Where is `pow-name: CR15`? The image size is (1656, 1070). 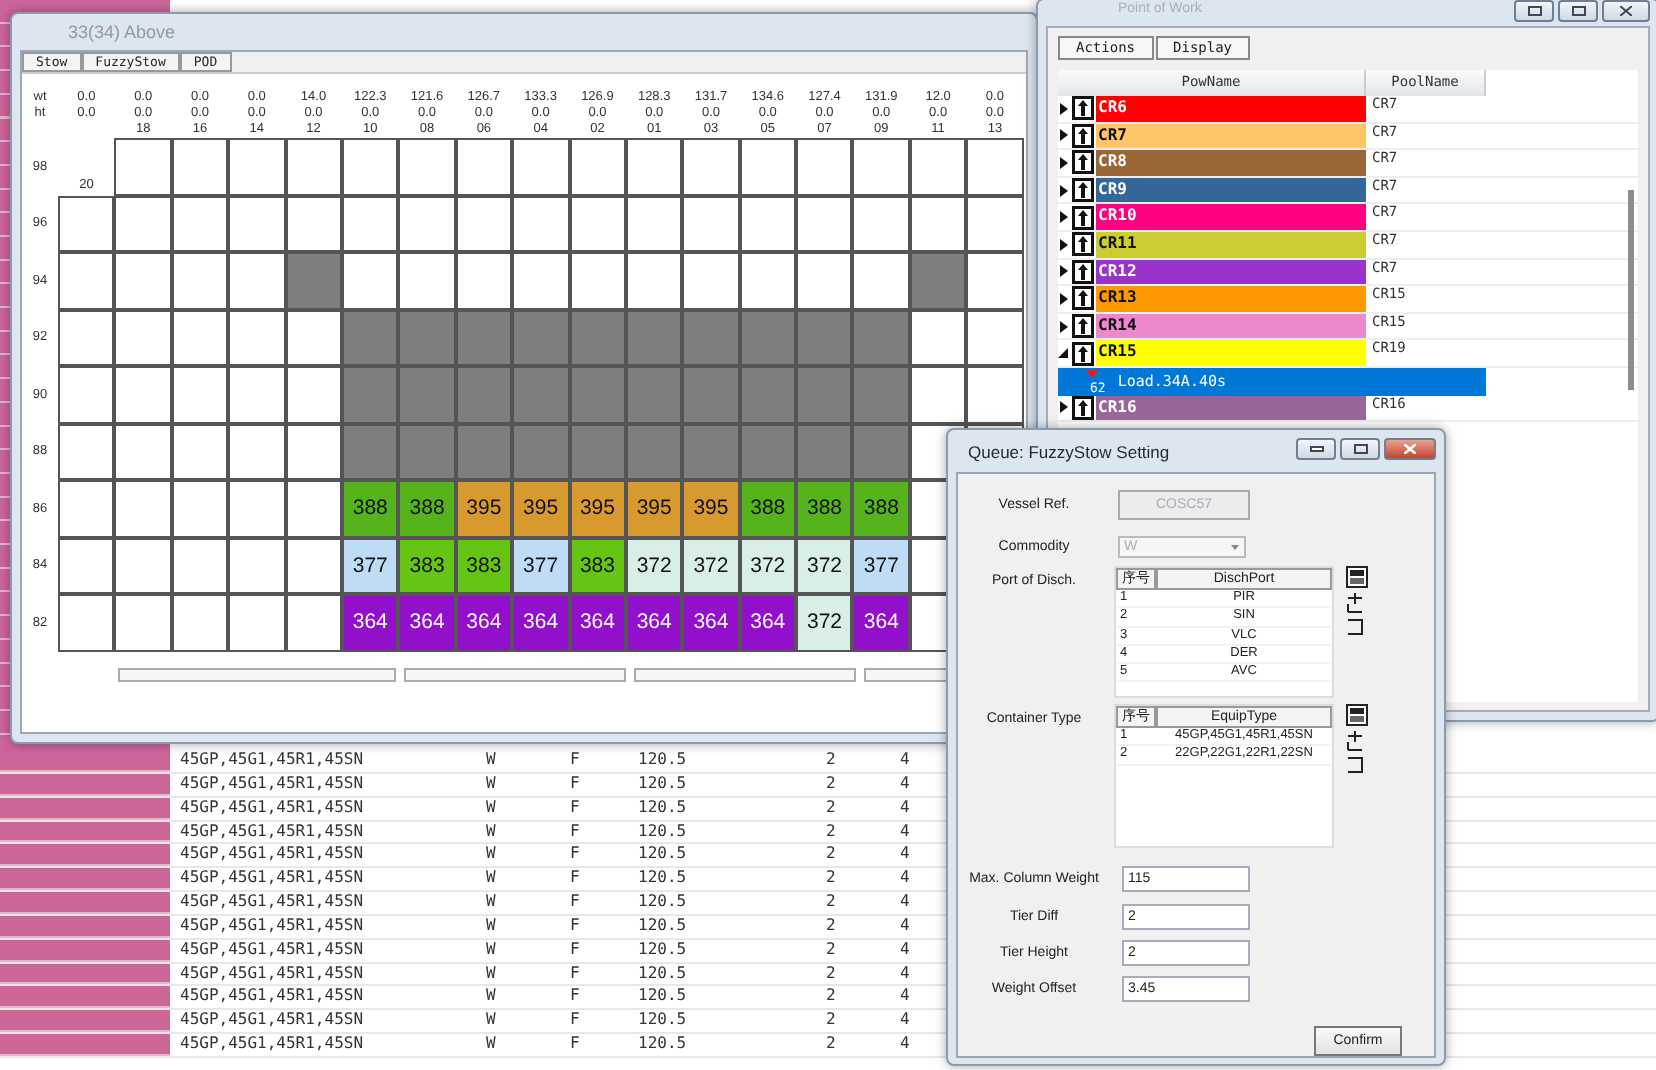 pow-name: CR15 is located at coordinates (1231, 353).